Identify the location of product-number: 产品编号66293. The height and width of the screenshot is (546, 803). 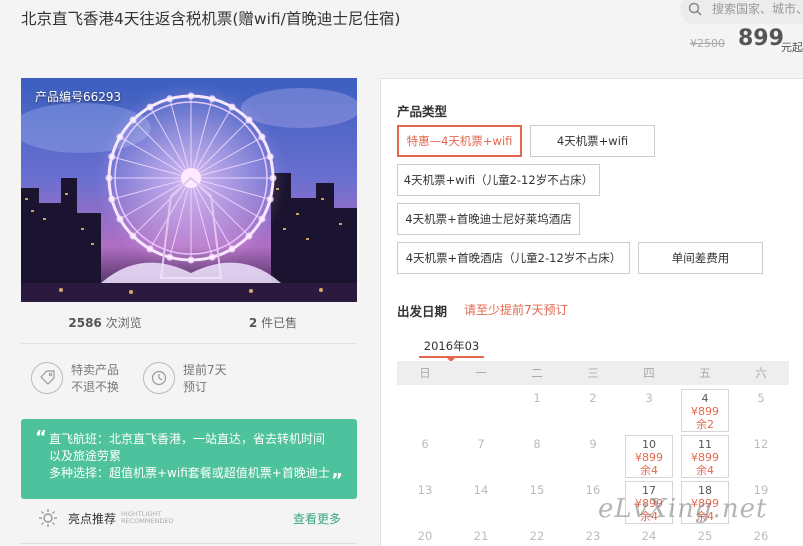
(78, 97).